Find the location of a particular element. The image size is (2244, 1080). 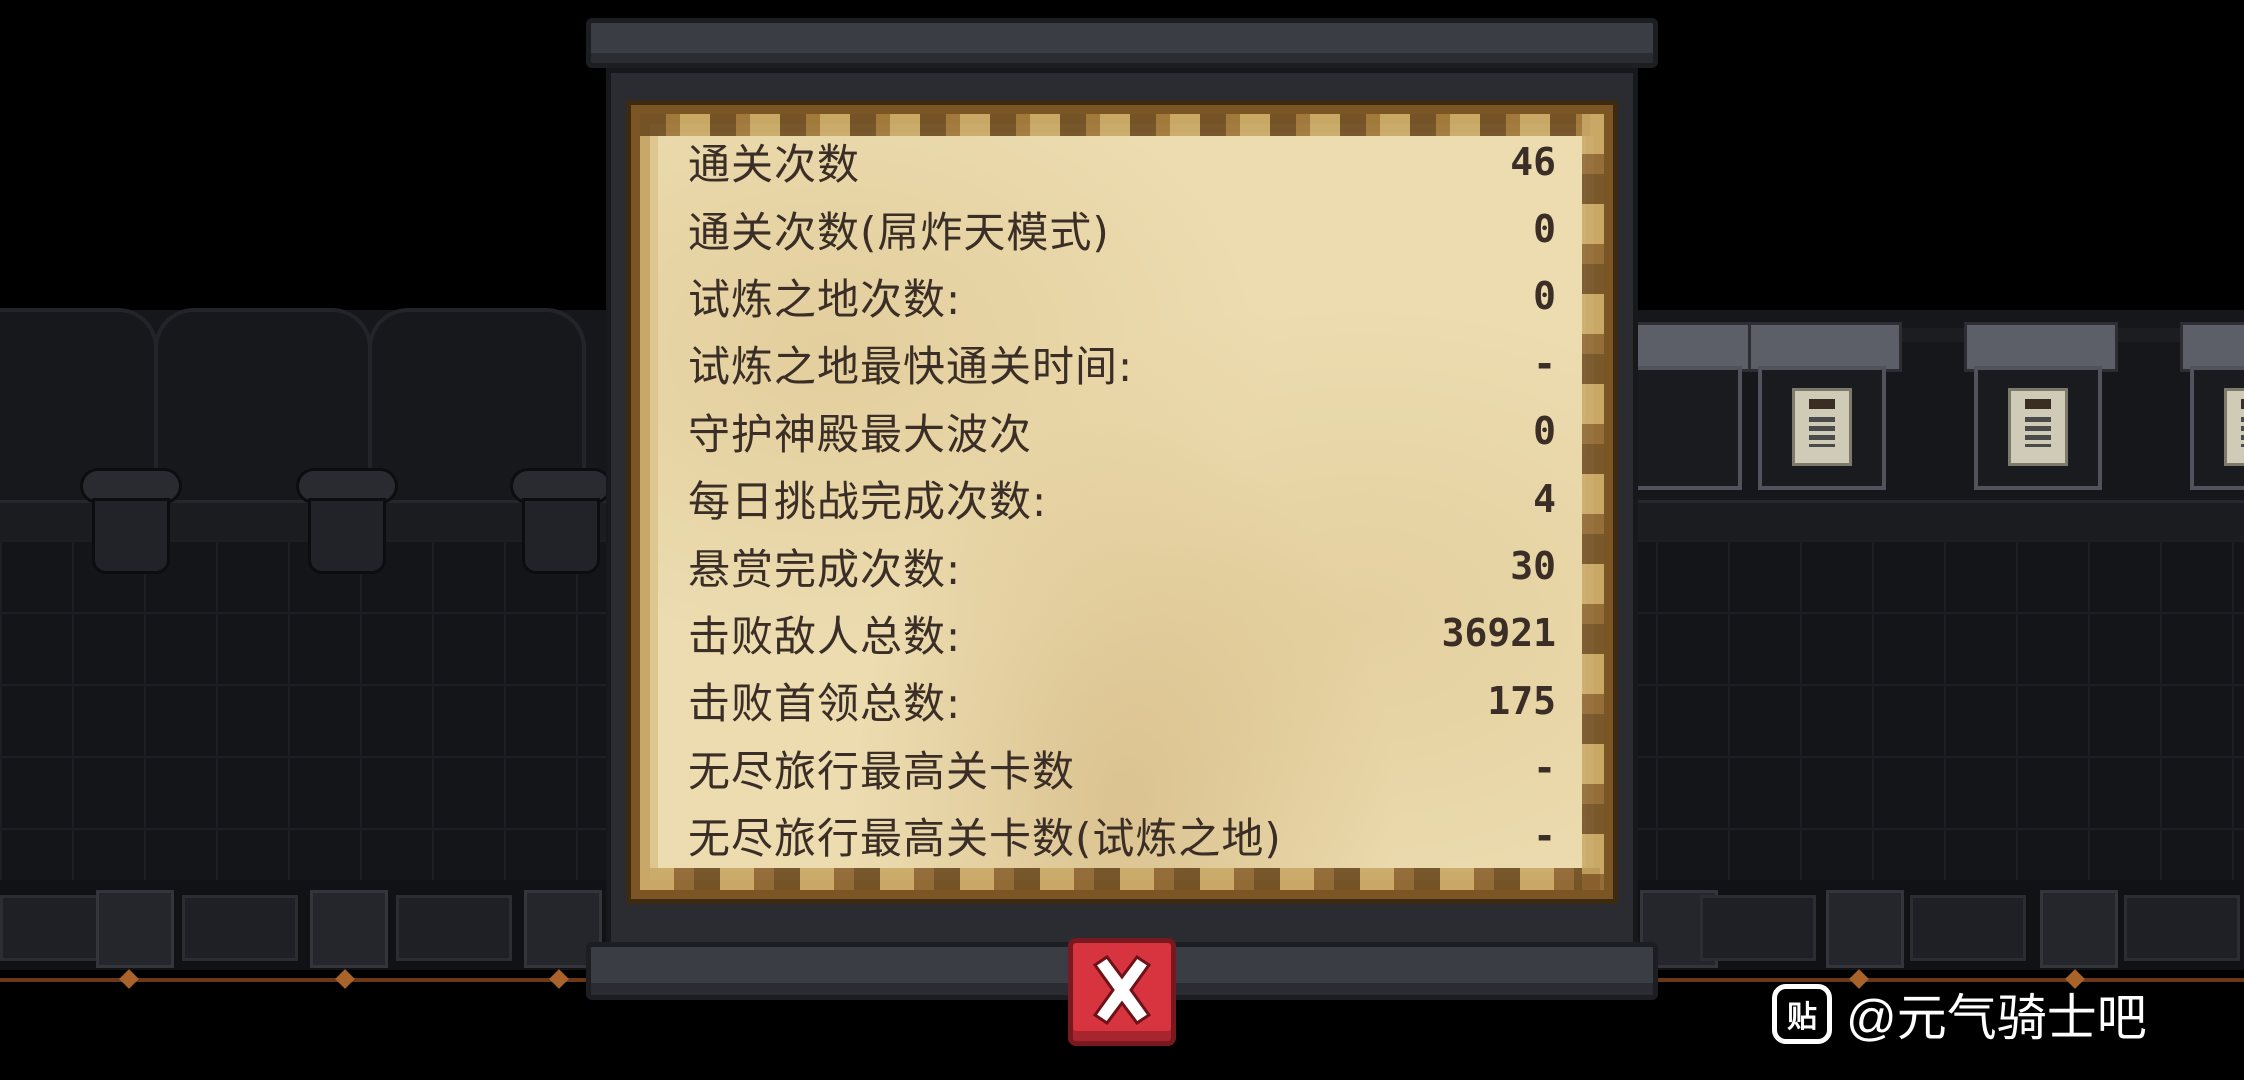

stat-value: 46 is located at coordinates (1533, 161).